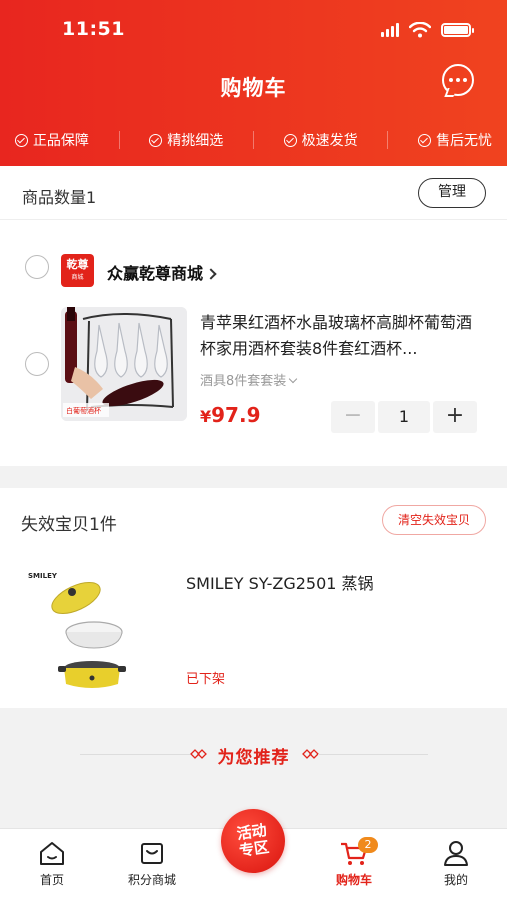 The image size is (507, 900). What do you see at coordinates (353, 417) in the screenshot?
I see `decrease-quantity-button: −` at bounding box center [353, 417].